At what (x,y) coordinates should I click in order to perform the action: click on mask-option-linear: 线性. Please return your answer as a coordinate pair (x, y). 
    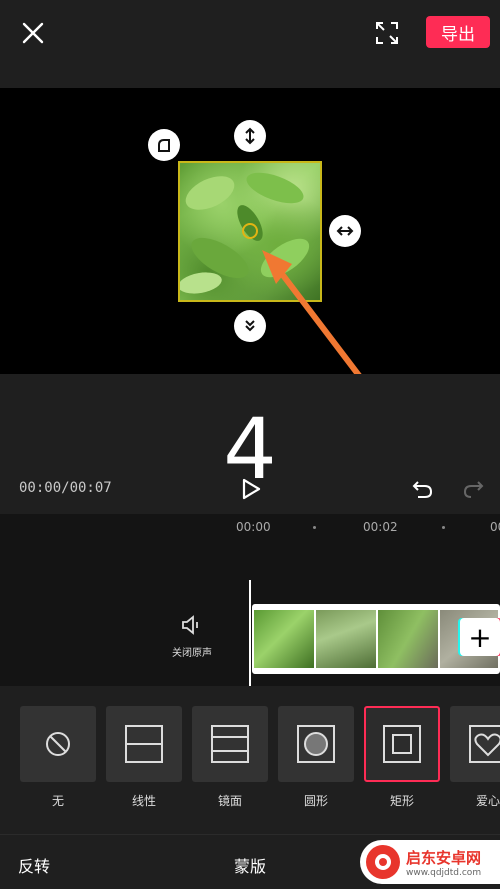
    Looking at the image, I should click on (144, 757).